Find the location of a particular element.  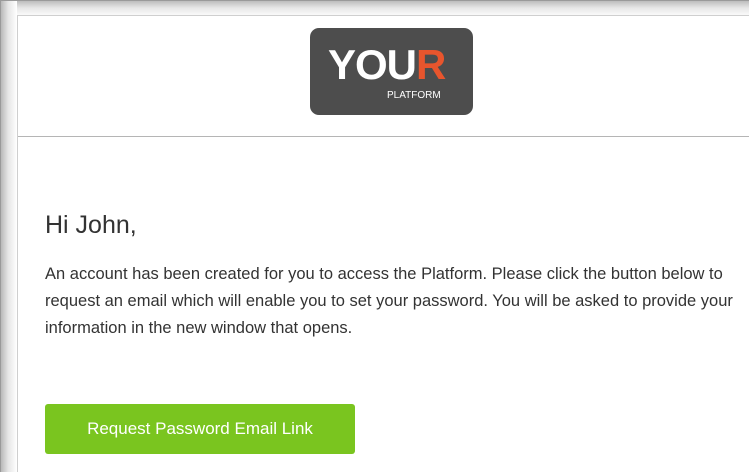

logo-word-accent: R is located at coordinates (431, 64).